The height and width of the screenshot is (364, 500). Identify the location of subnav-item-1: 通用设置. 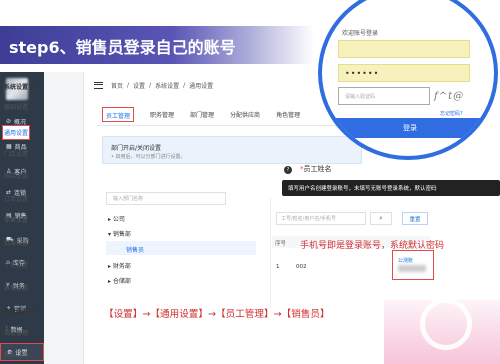
(16, 132).